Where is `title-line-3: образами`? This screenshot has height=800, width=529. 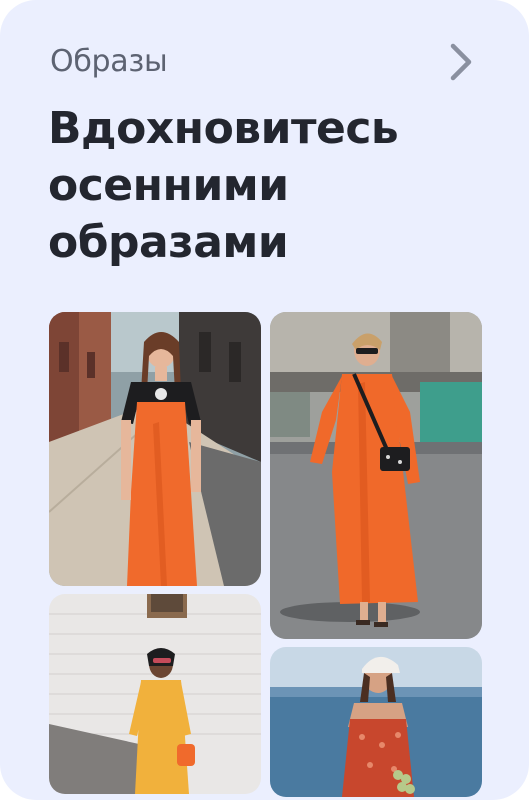
title-line-3: образами is located at coordinates (168, 242).